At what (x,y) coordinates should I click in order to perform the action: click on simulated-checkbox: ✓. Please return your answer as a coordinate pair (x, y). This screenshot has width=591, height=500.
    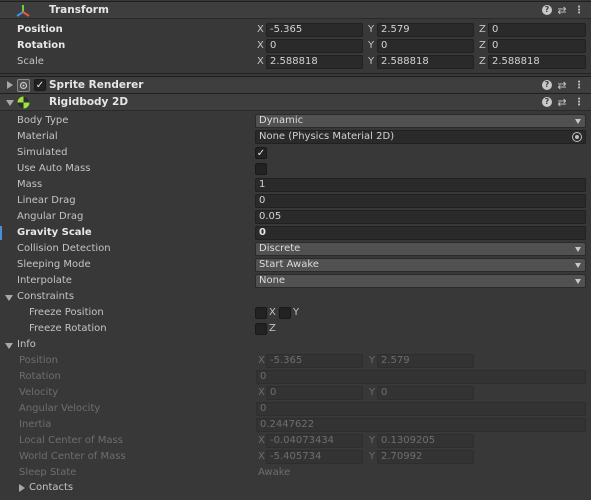
    Looking at the image, I should click on (261, 153).